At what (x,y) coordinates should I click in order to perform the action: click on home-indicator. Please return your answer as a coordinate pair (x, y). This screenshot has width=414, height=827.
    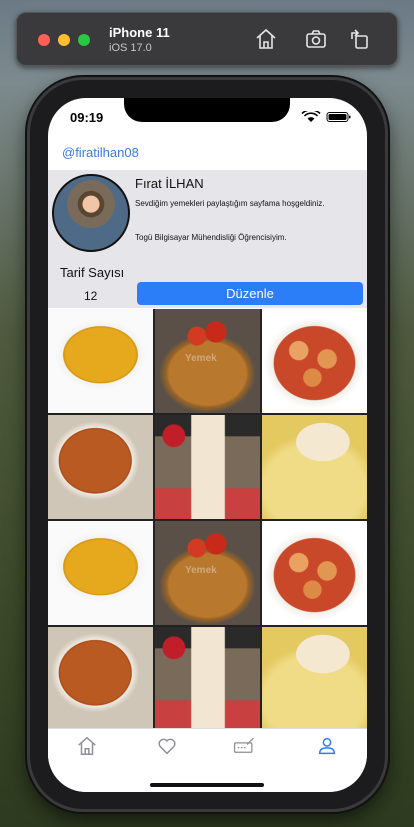
    Looking at the image, I should click on (207, 785).